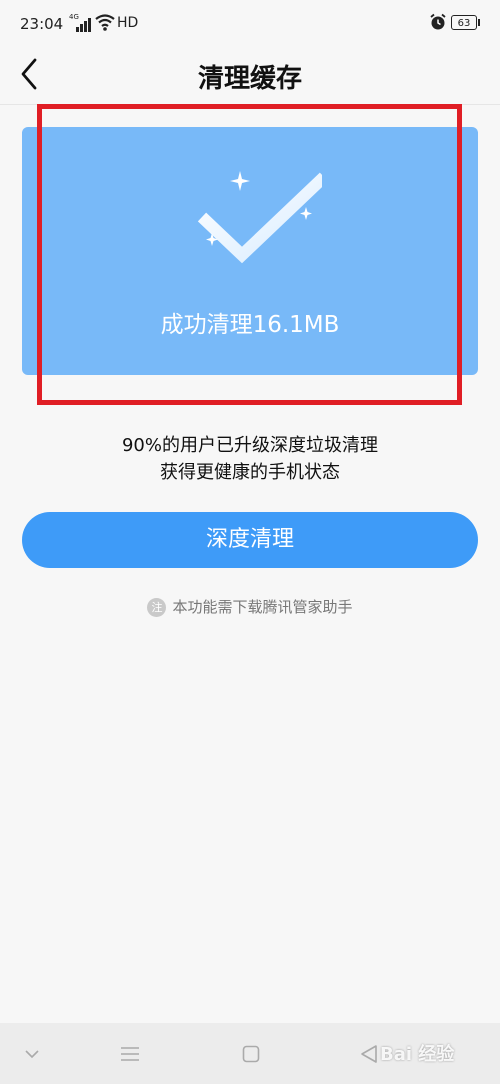 The width and height of the screenshot is (500, 1084). Describe the element at coordinates (249, 445) in the screenshot. I see `promo-line-1: 90%的用户已升级深度垃圾清理` at that location.